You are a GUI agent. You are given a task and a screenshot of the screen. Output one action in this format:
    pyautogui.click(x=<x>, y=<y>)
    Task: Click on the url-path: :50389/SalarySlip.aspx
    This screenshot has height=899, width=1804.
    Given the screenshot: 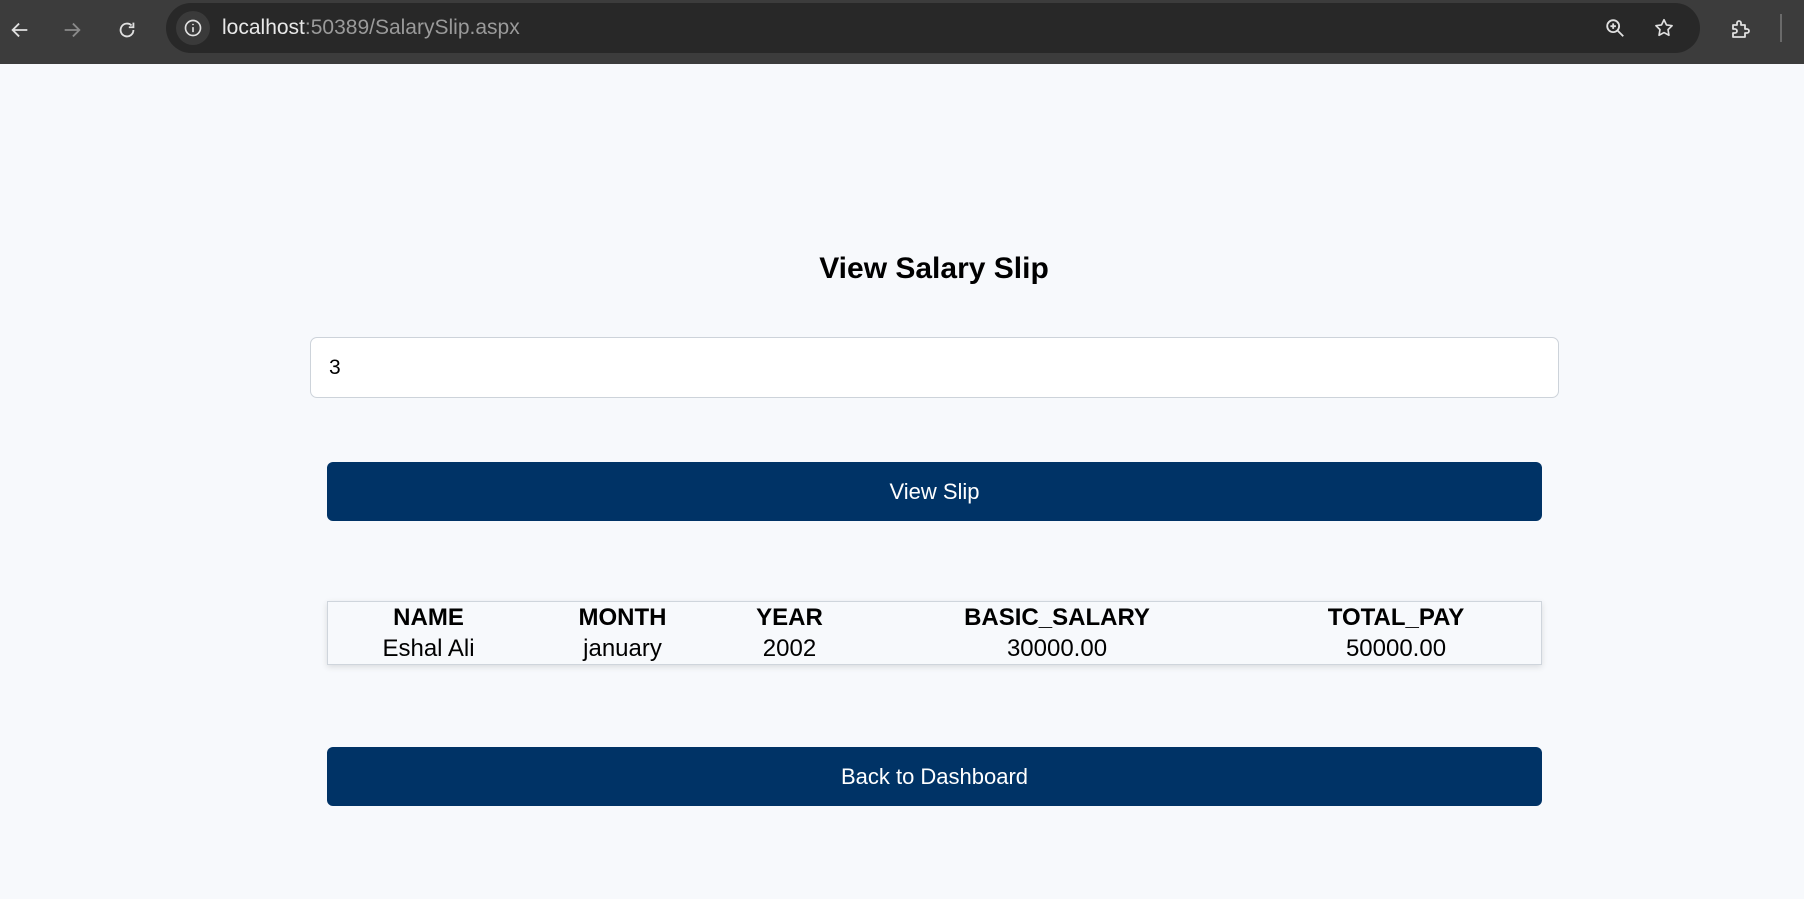 What is the action you would take?
    pyautogui.click(x=412, y=27)
    